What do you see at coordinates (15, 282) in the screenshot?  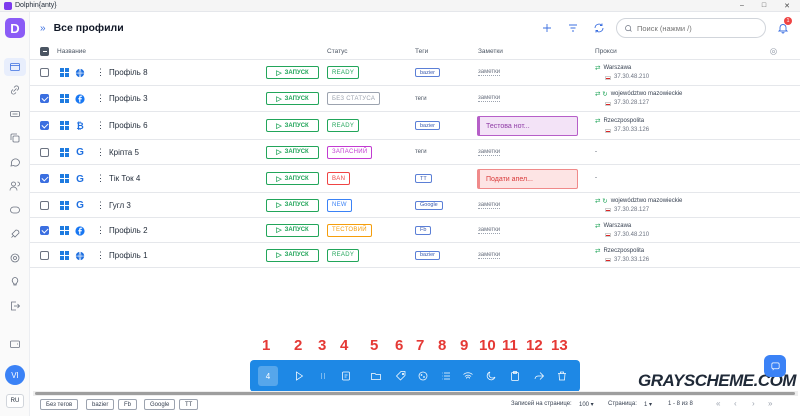 I see `lightbulb-icon` at bounding box center [15, 282].